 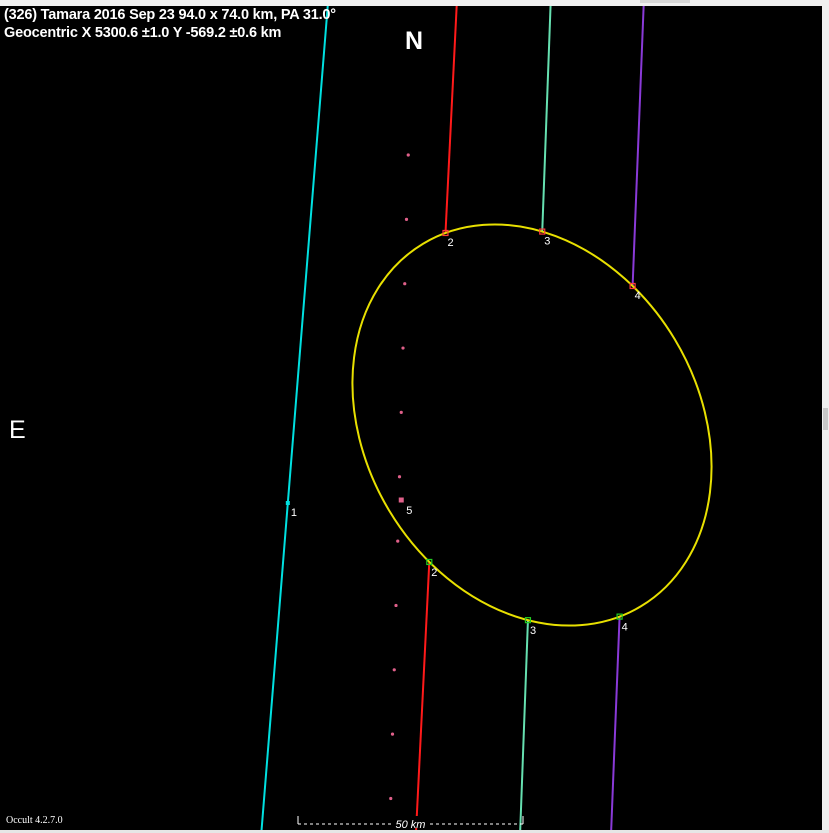 What do you see at coordinates (294, 513) in the screenshot?
I see `chord-1-label: 1` at bounding box center [294, 513].